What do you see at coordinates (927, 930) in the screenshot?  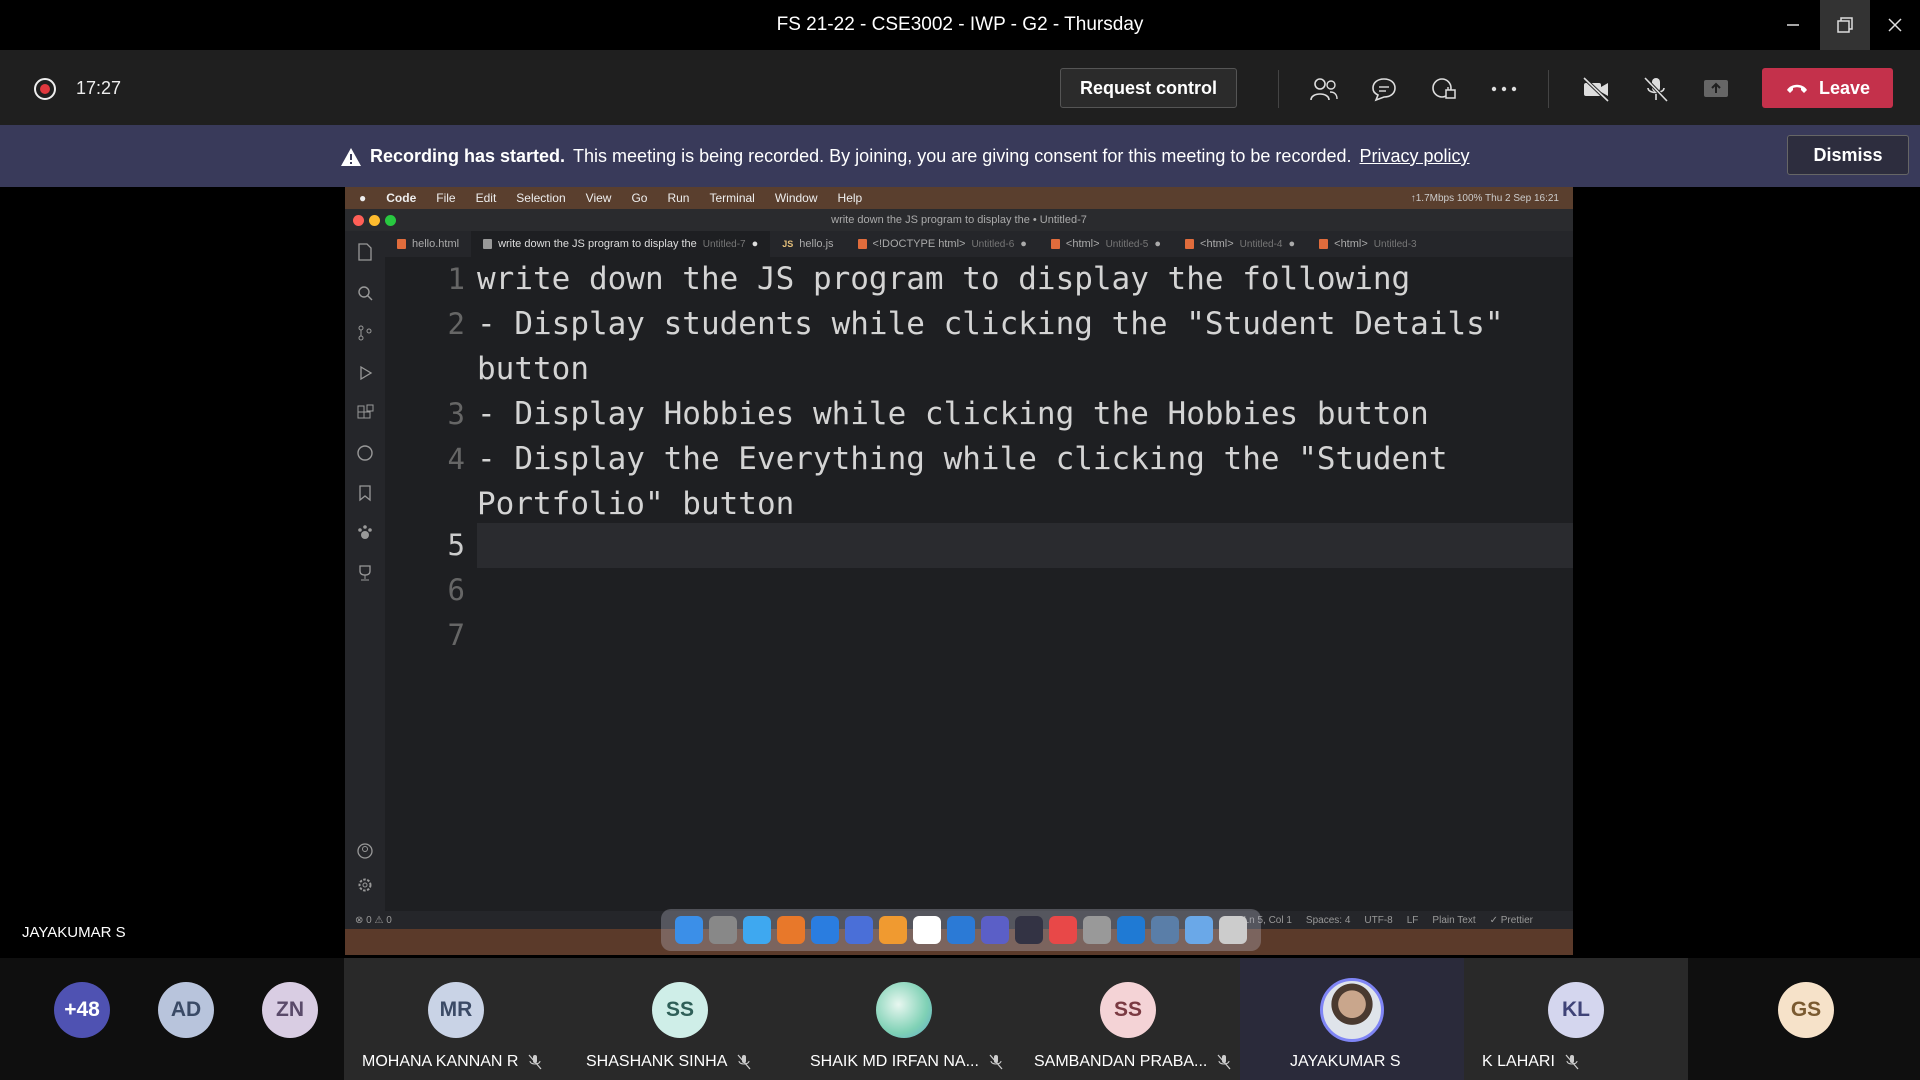 I see `notion-icon` at bounding box center [927, 930].